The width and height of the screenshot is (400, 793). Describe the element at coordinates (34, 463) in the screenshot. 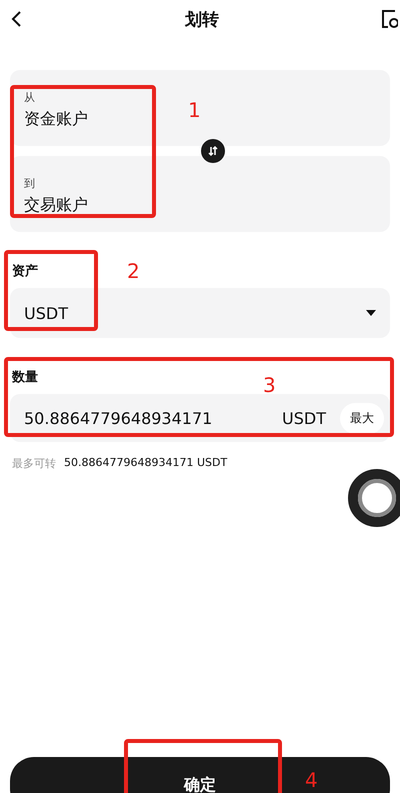

I see `max-transfer-label: 最多可转` at that location.